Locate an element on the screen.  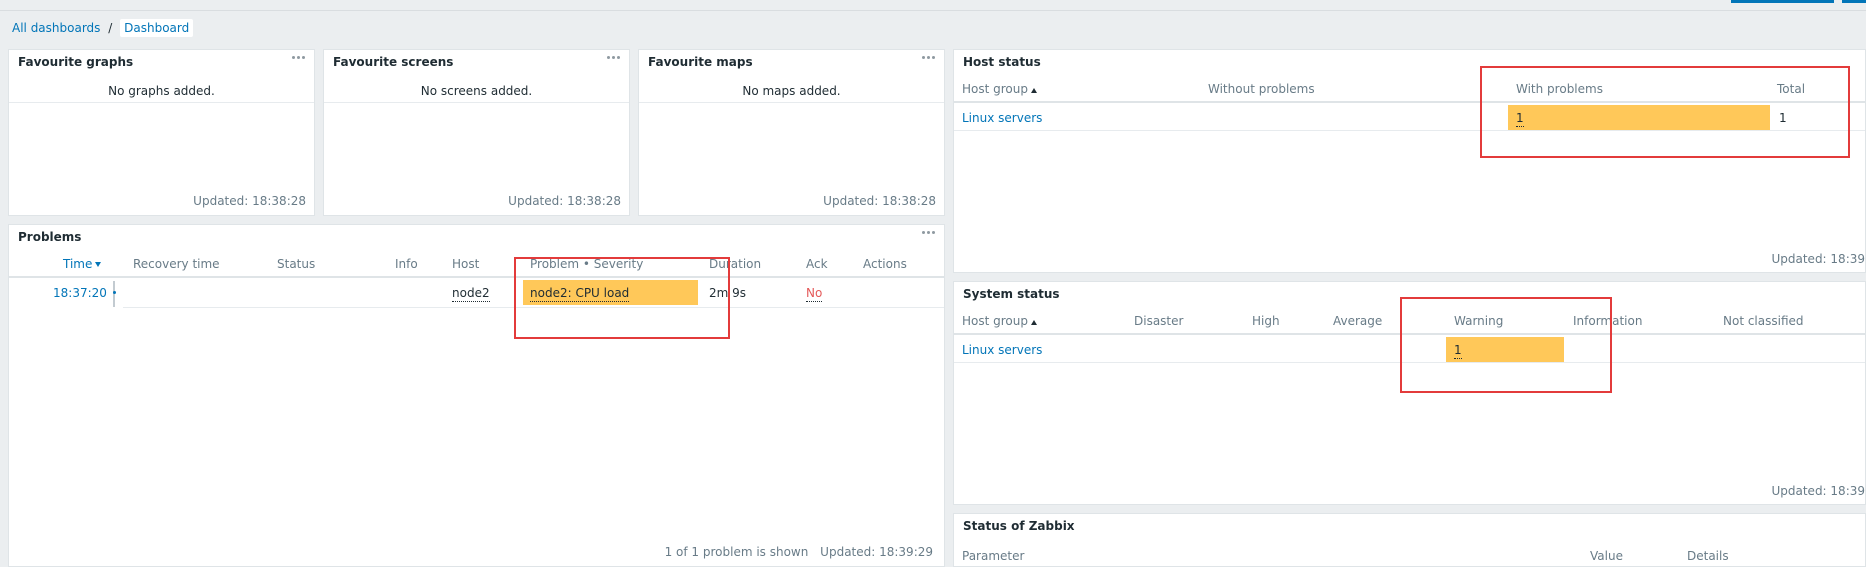
column-status: Status is located at coordinates (296, 264).